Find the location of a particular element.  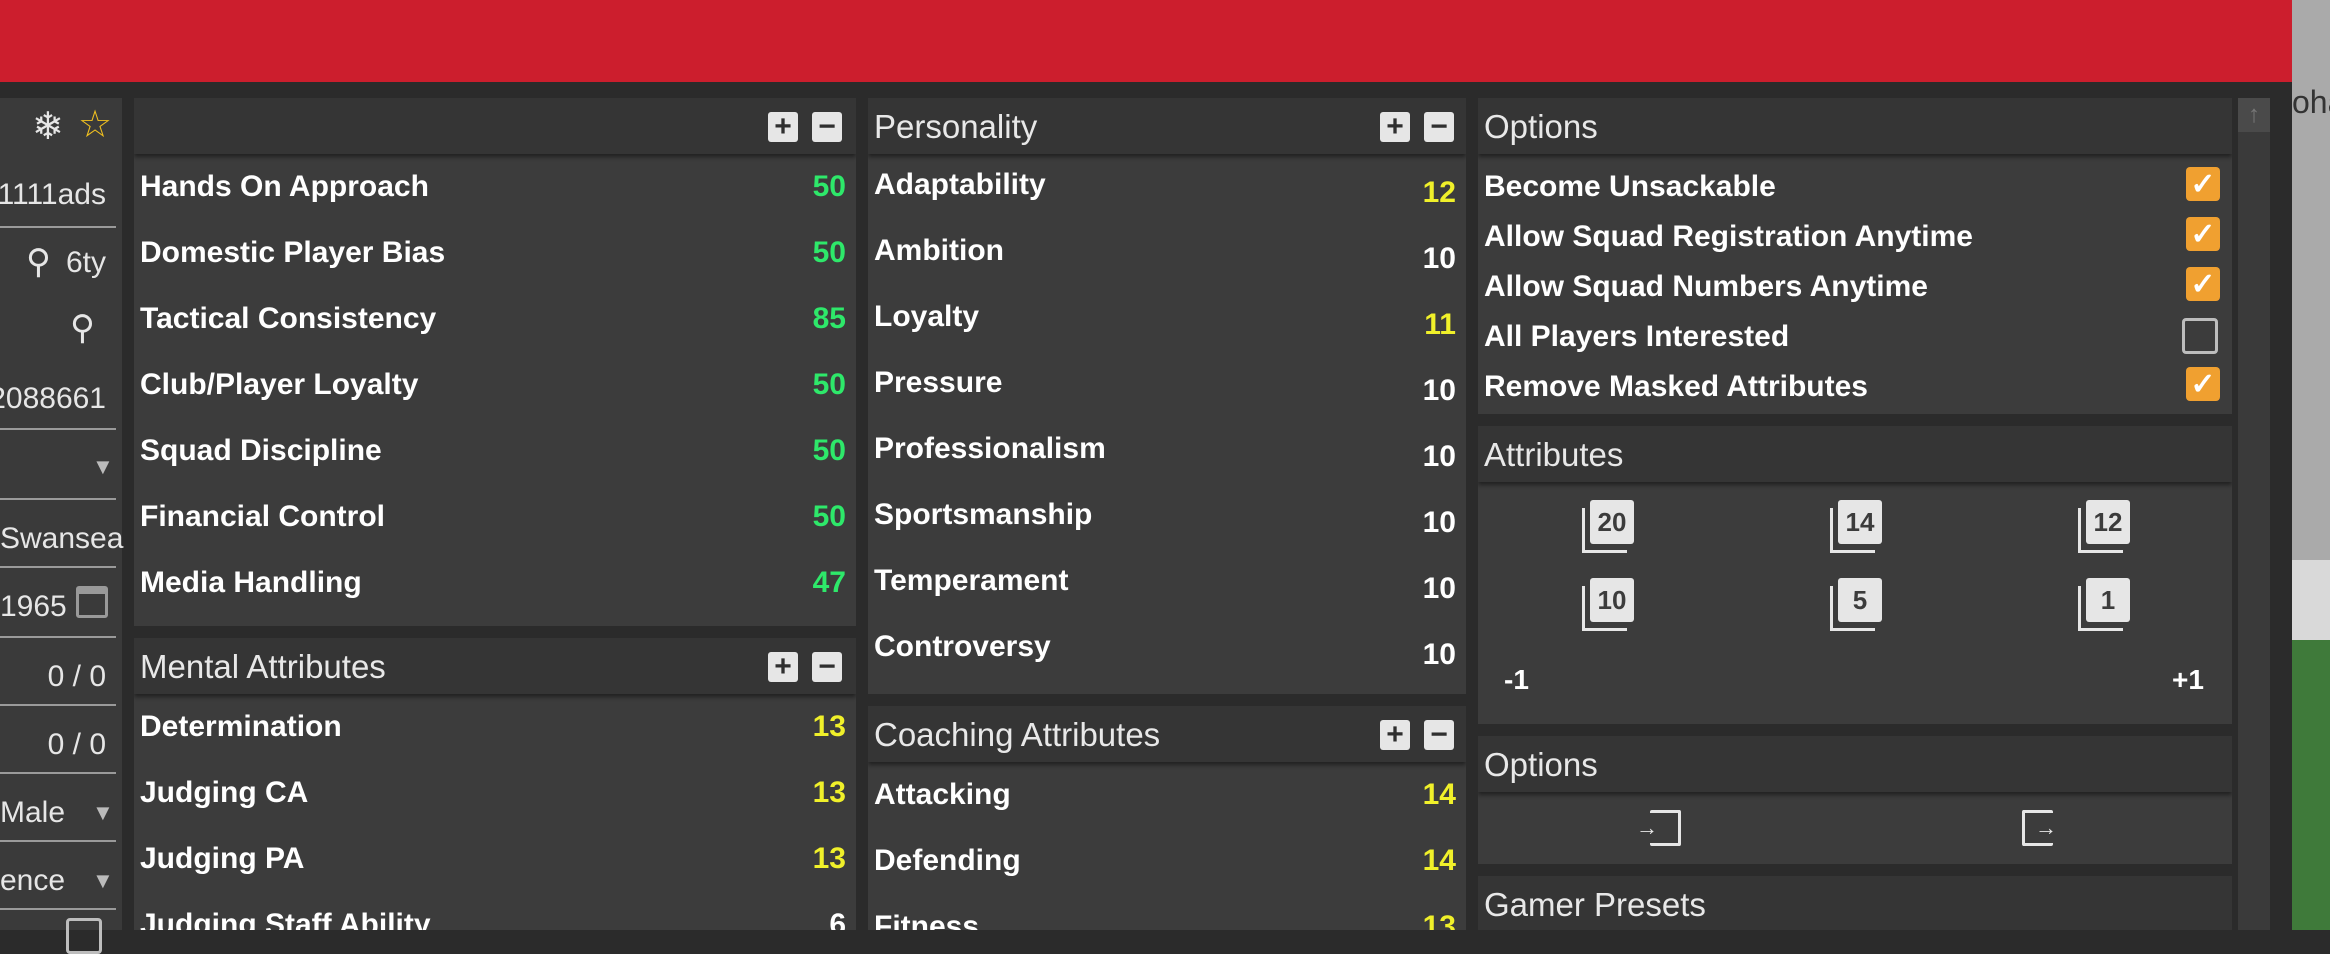

set-10-icon: 10 is located at coordinates (1608, 604).